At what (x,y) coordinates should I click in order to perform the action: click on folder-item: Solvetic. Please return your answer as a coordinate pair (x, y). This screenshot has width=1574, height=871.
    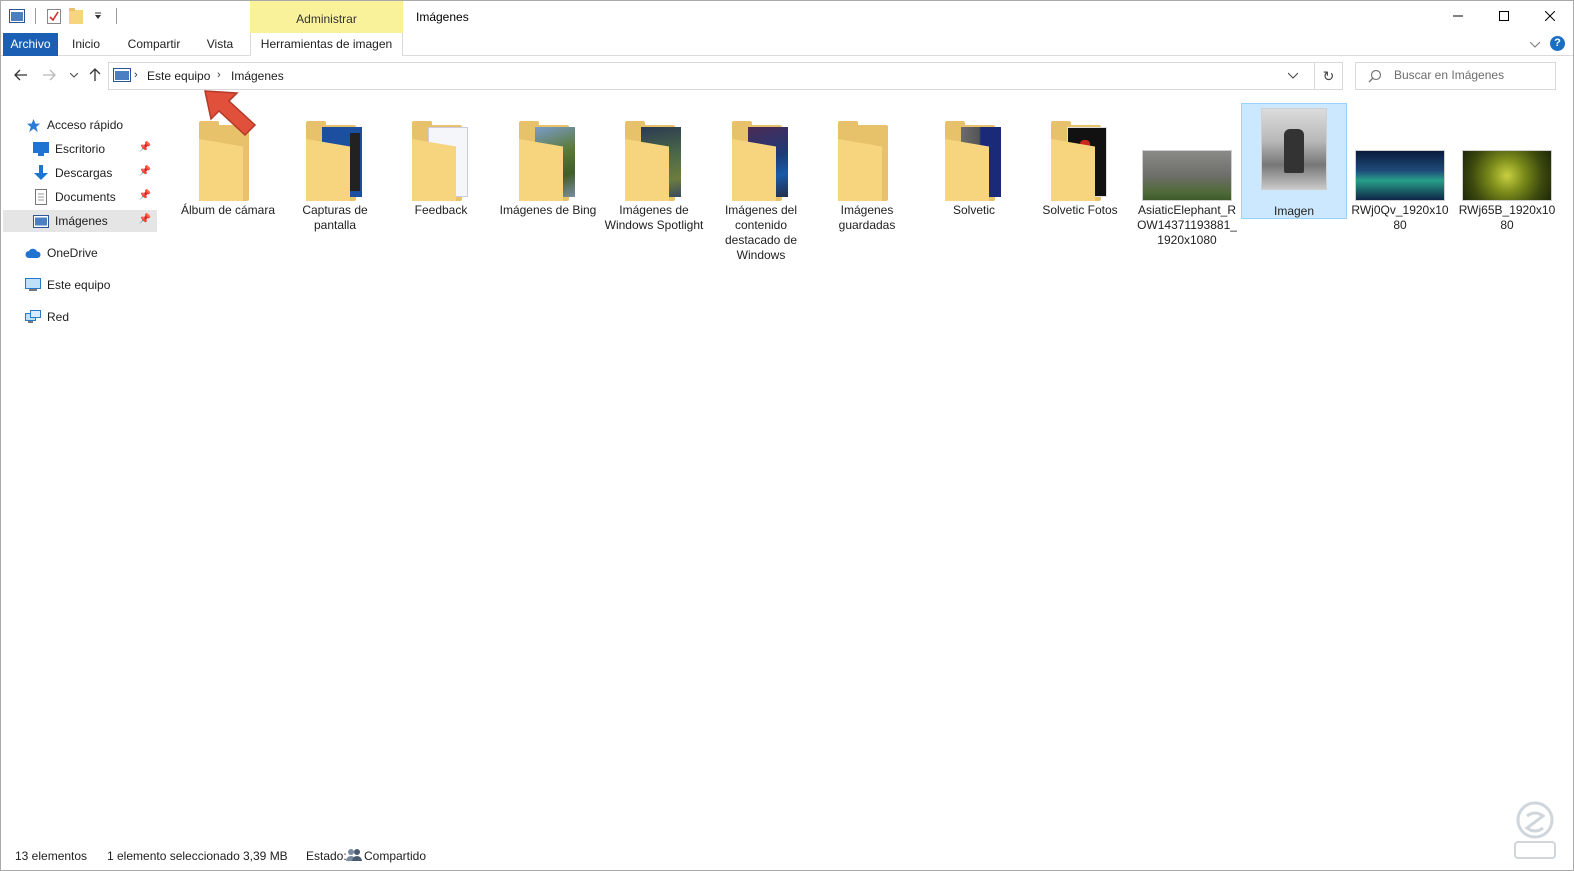
    Looking at the image, I should click on (974, 161).